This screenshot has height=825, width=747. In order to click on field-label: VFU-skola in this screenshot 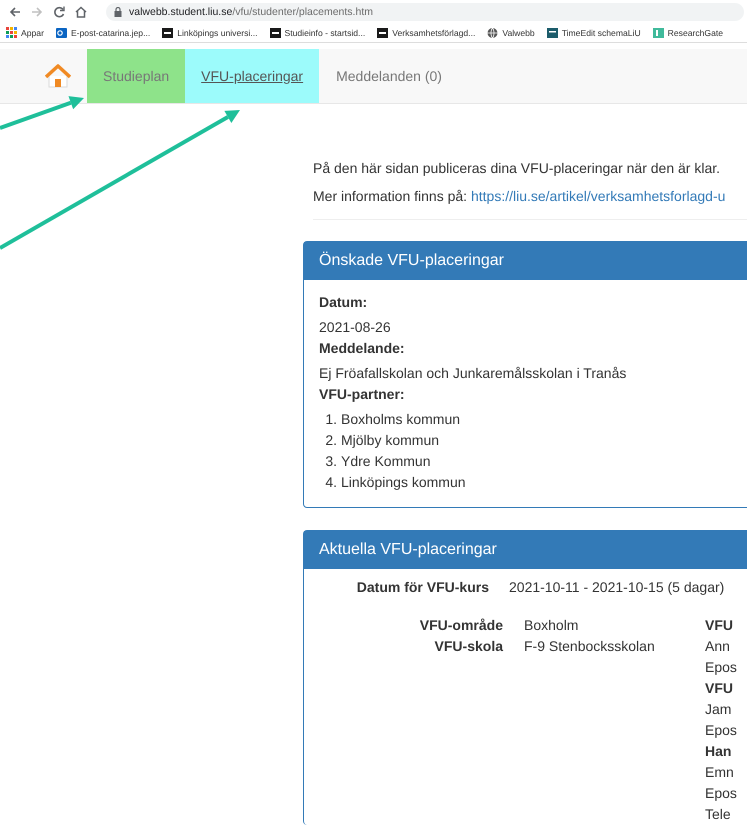, I will do `click(468, 646)`.